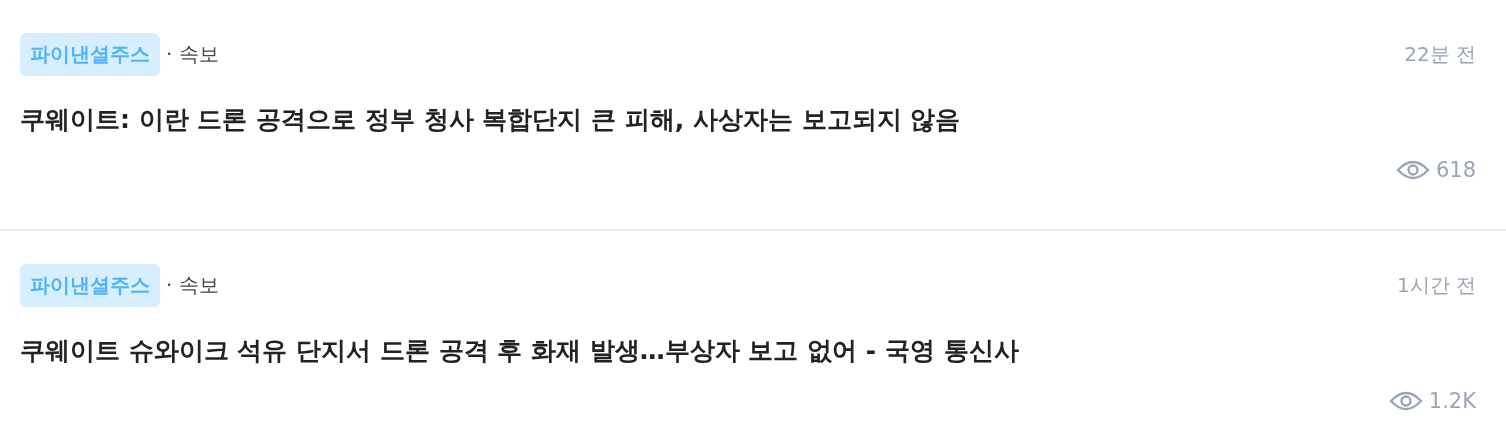  Describe the element at coordinates (1440, 54) in the screenshot. I see `timestamp: 22분 전` at that location.